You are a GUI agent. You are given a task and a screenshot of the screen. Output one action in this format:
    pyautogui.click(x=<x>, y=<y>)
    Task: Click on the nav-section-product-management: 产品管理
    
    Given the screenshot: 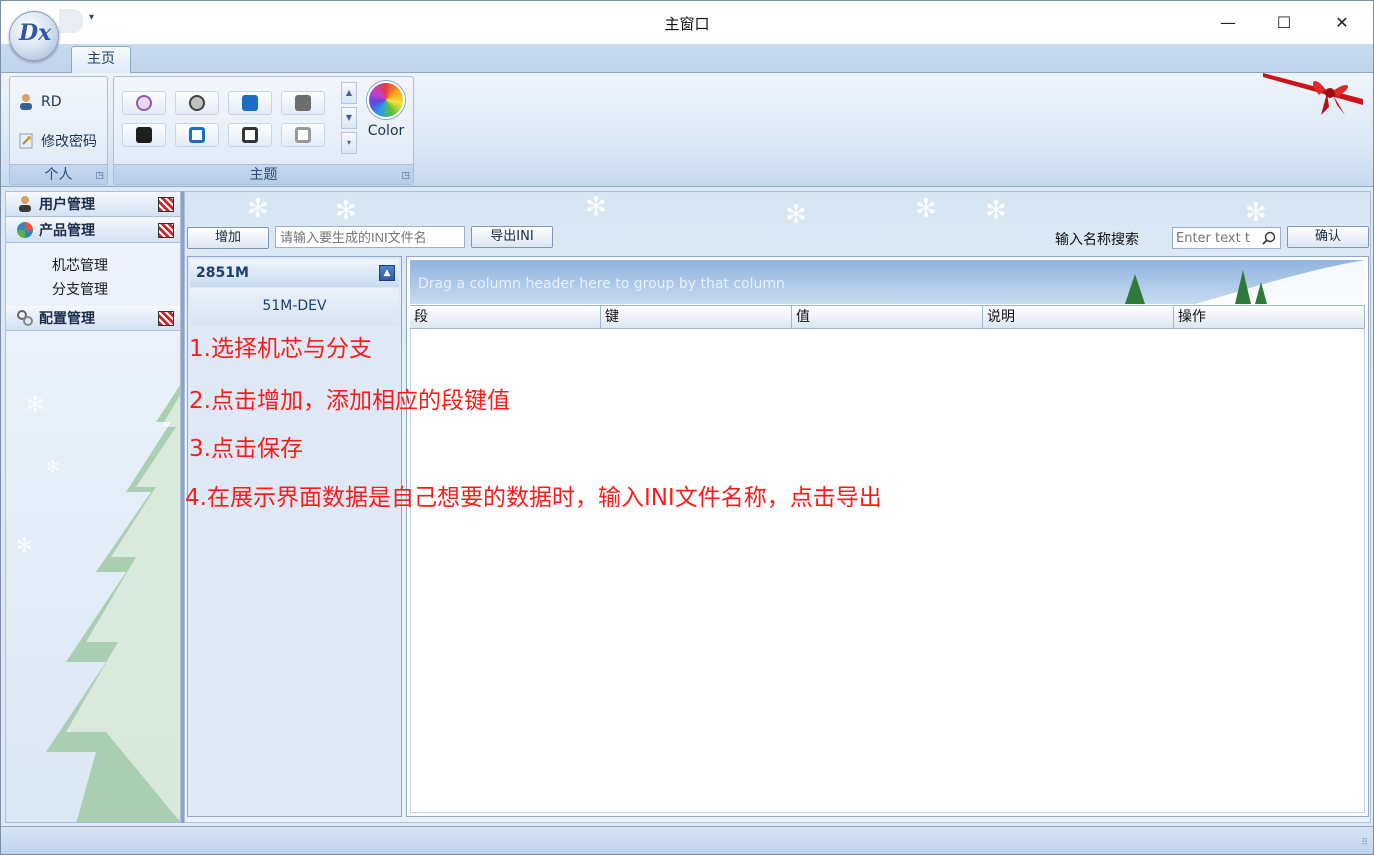 What is the action you would take?
    pyautogui.click(x=93, y=230)
    